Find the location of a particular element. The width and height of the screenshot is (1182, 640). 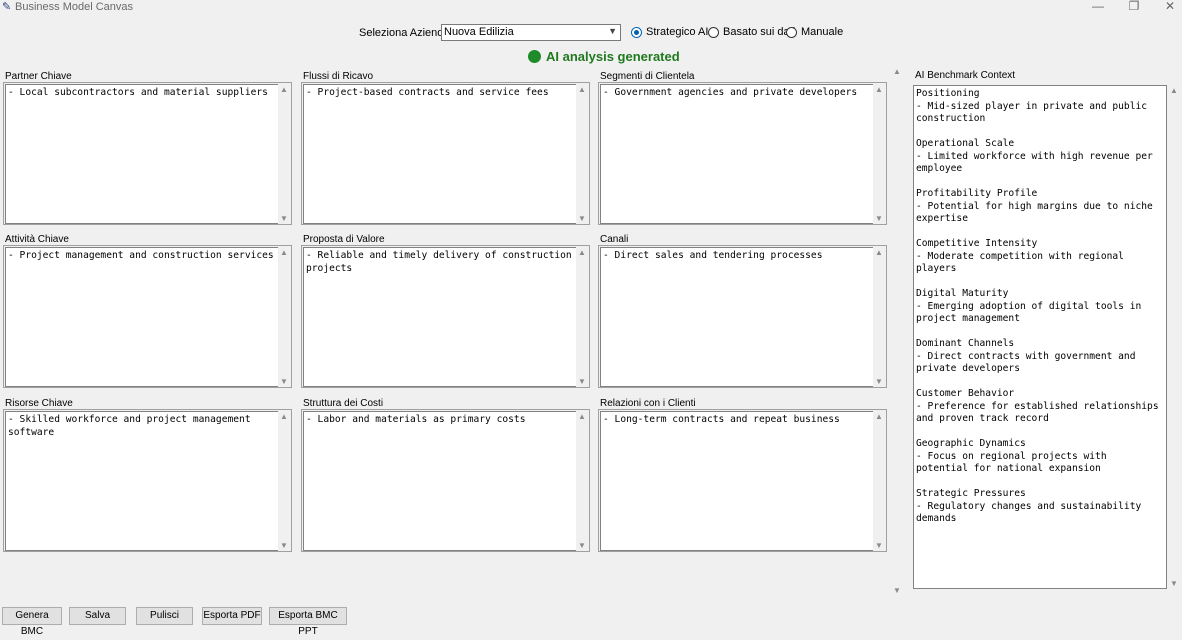

canvas-scrollbar: ▲ ▼ is located at coordinates (898, 331).